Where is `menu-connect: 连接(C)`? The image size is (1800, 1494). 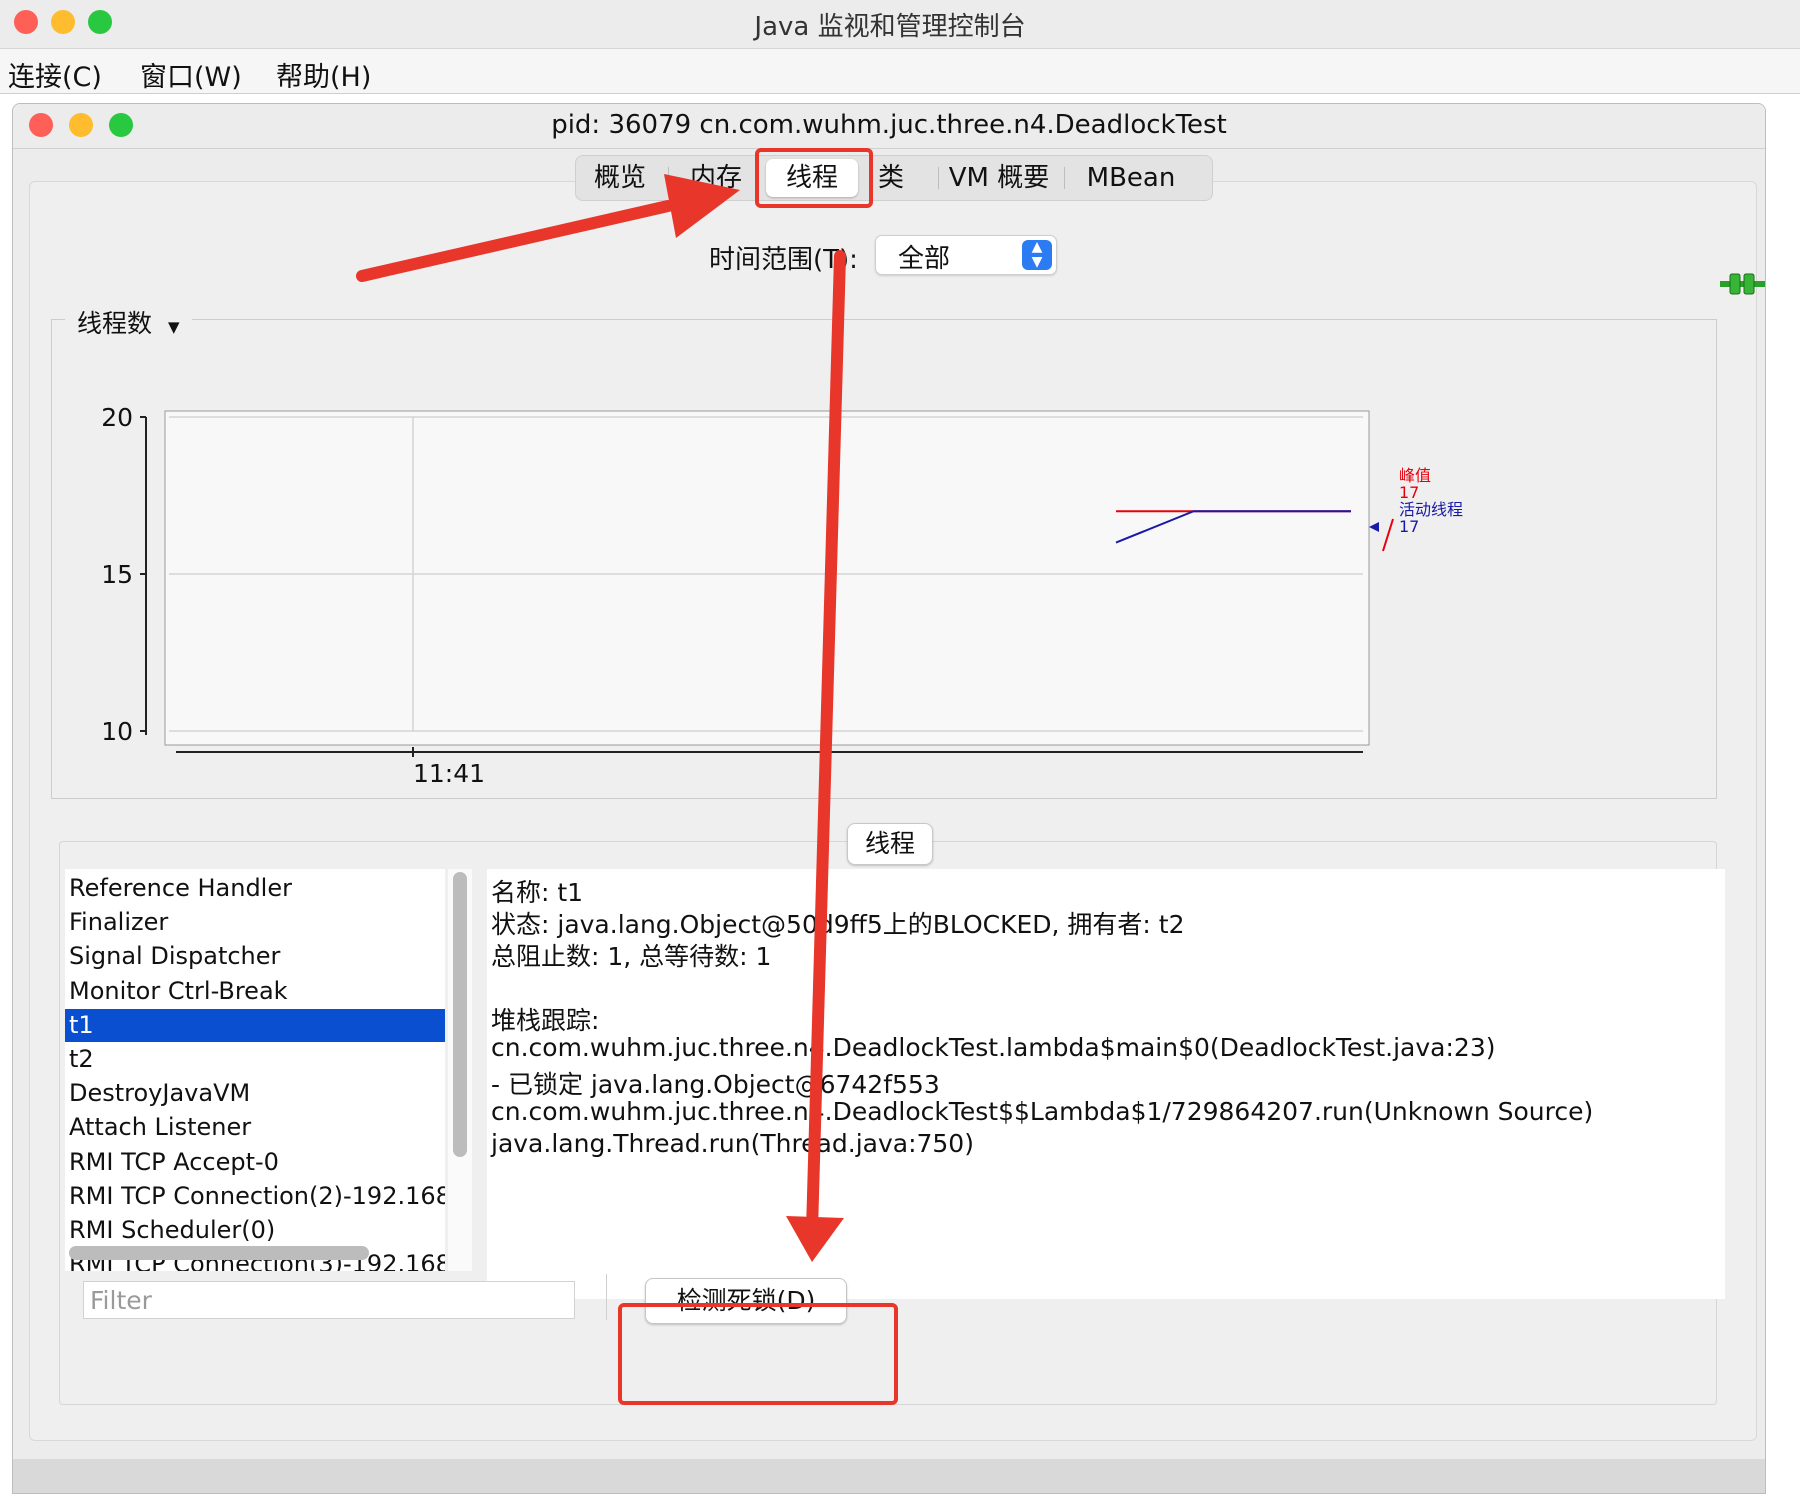
menu-connect: 连接(C) is located at coordinates (55, 74).